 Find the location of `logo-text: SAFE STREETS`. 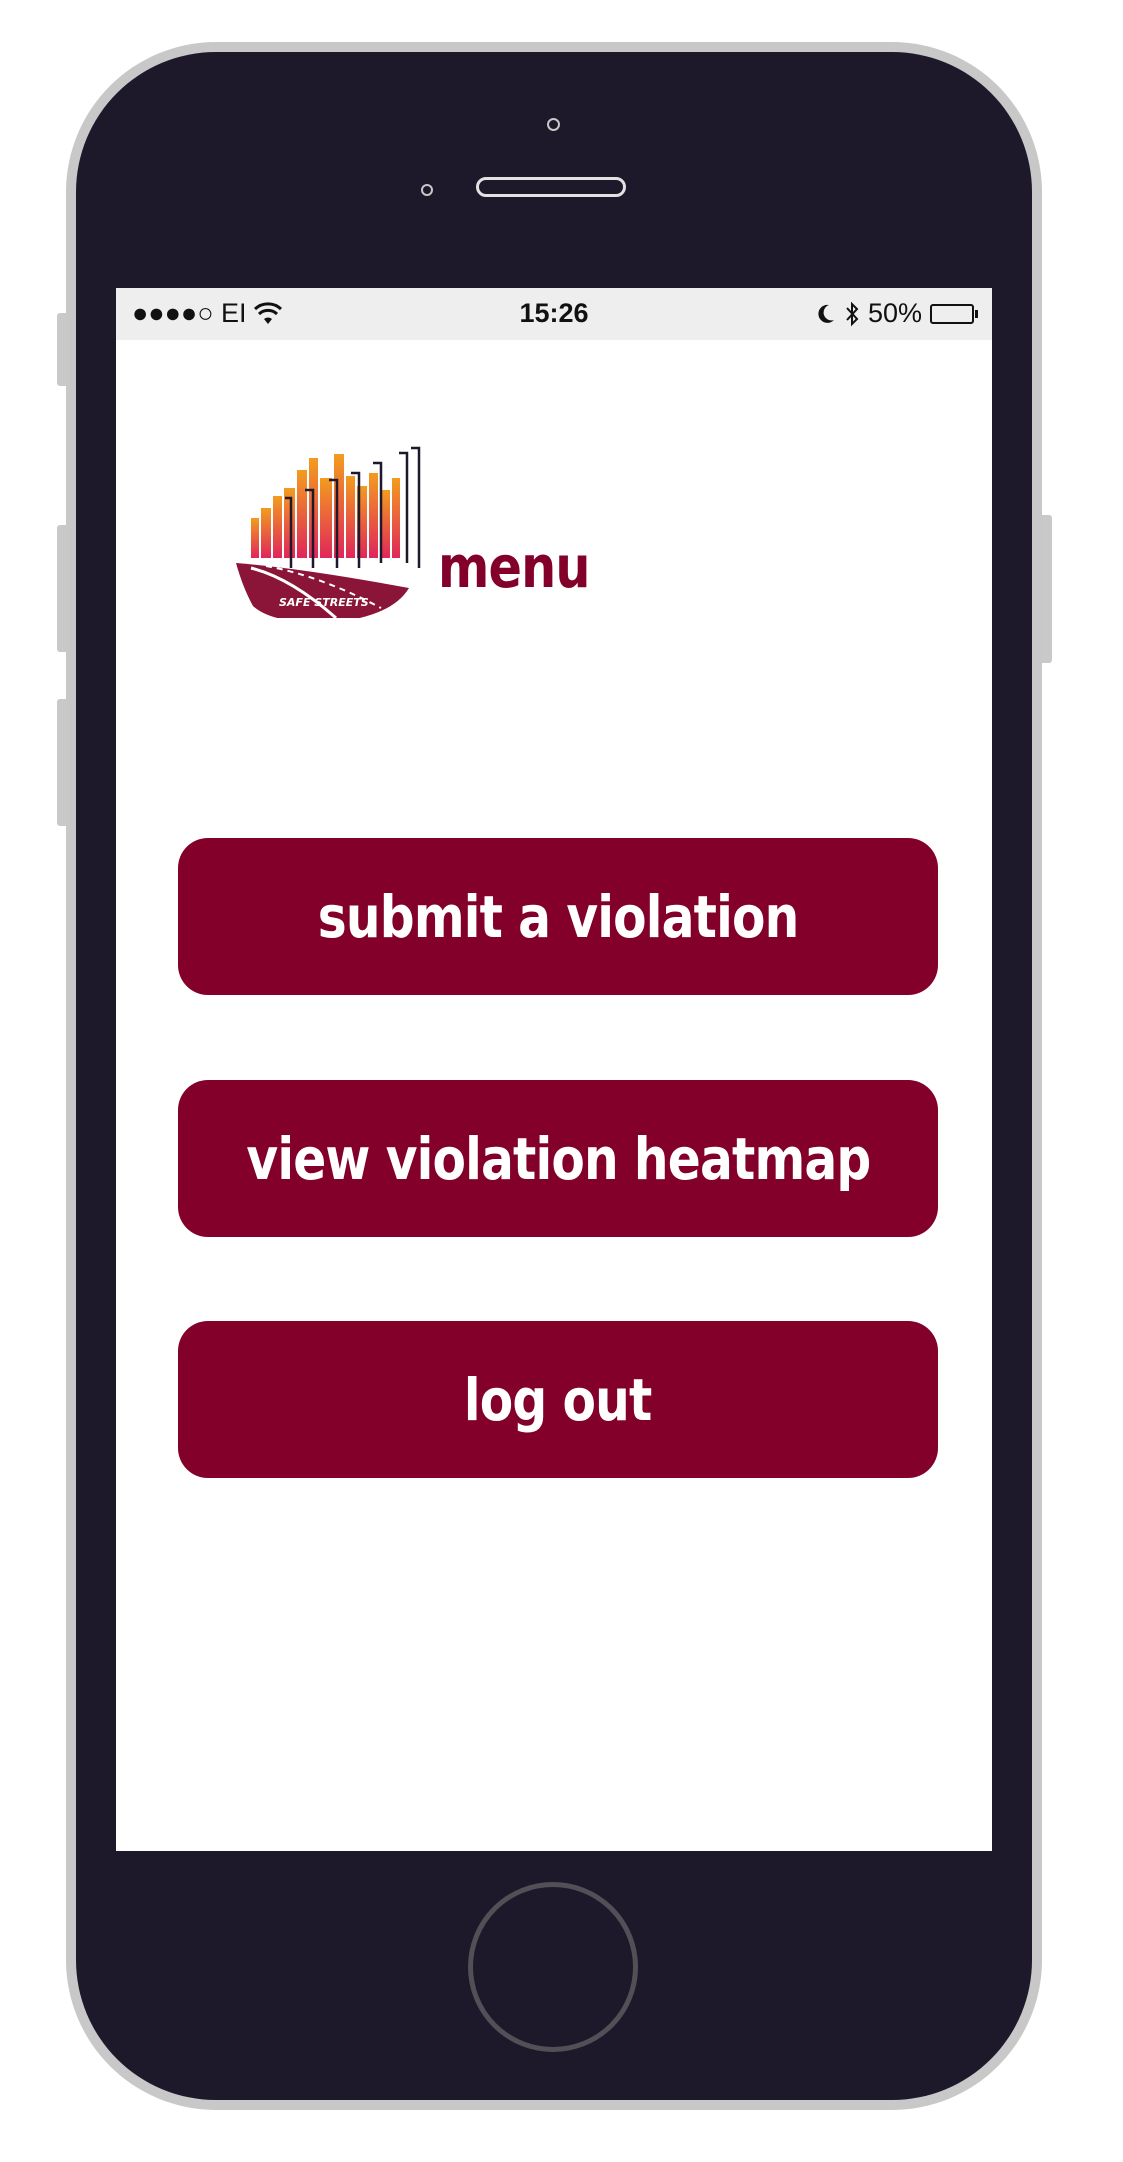

logo-text: SAFE STREETS is located at coordinates (324, 602).